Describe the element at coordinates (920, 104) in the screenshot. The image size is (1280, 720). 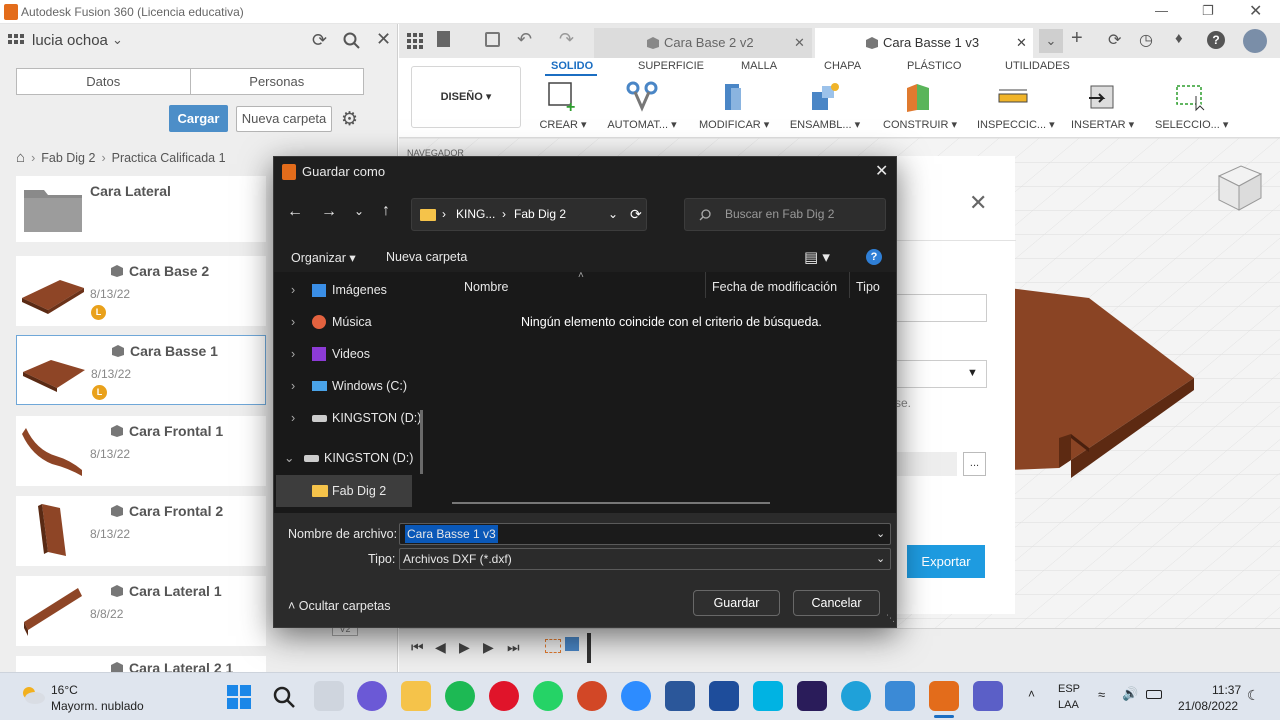
I see `construct-group: CONSTRUIR ▾` at that location.